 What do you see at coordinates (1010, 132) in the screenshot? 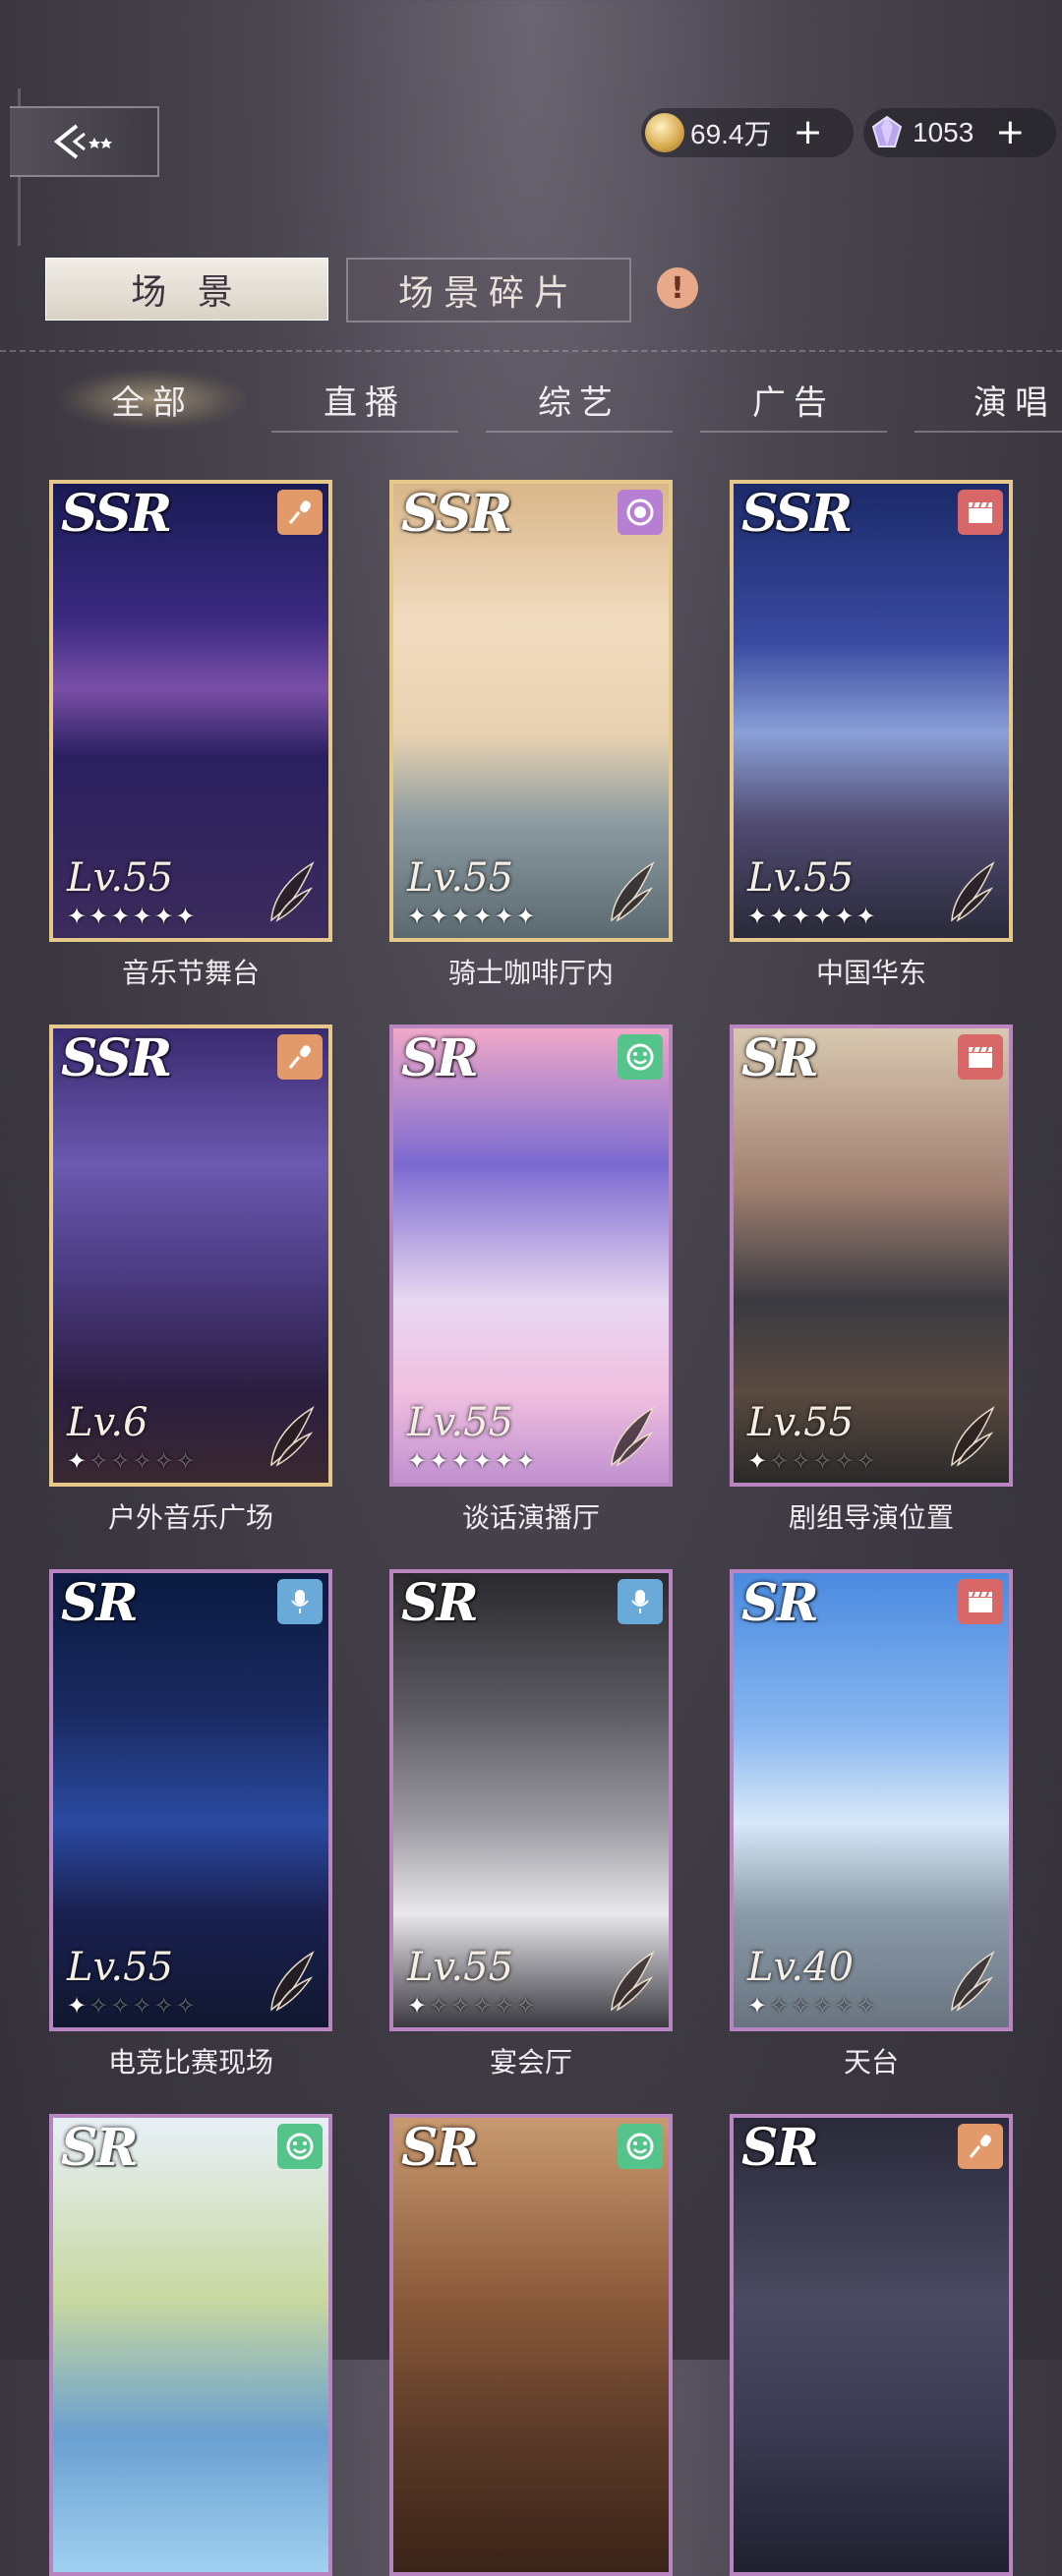
I see `add-gem-button: +` at bounding box center [1010, 132].